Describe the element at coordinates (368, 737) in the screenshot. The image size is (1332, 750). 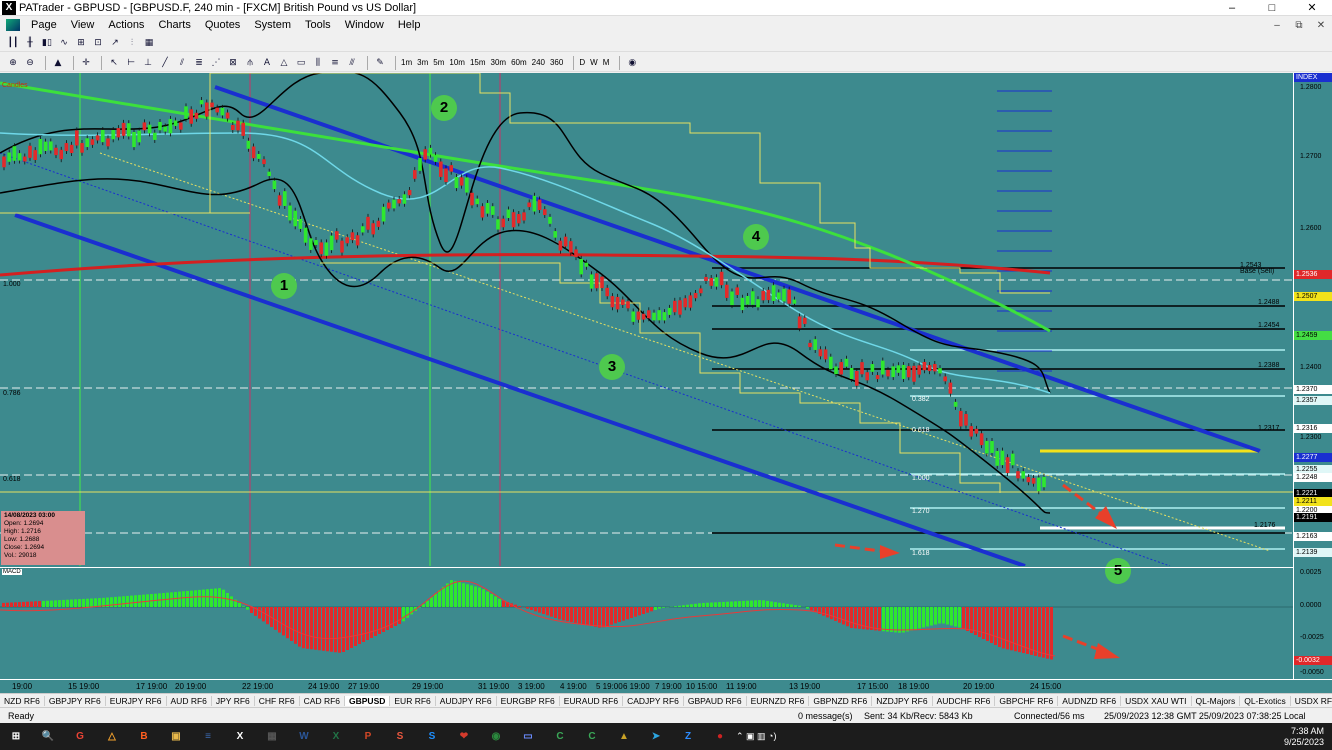
I see `taskbar-app-icon: P` at that location.